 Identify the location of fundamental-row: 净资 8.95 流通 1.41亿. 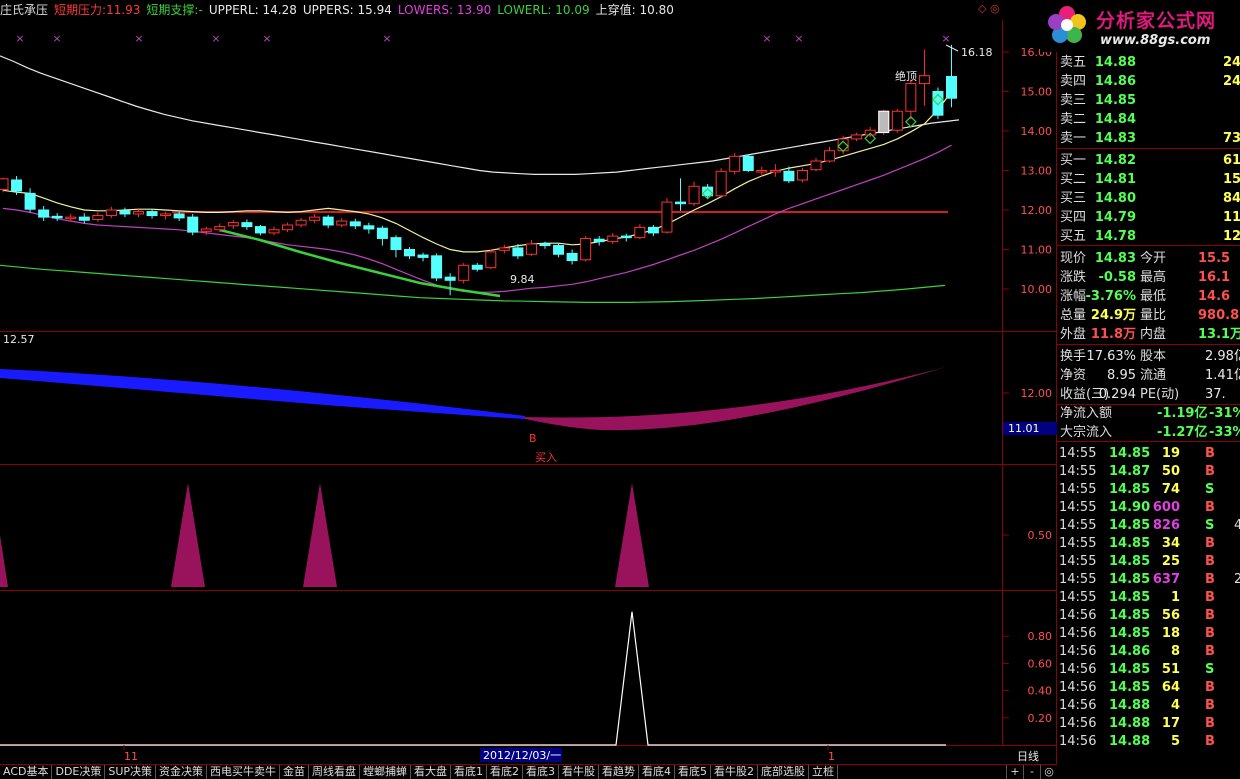
(1148, 375).